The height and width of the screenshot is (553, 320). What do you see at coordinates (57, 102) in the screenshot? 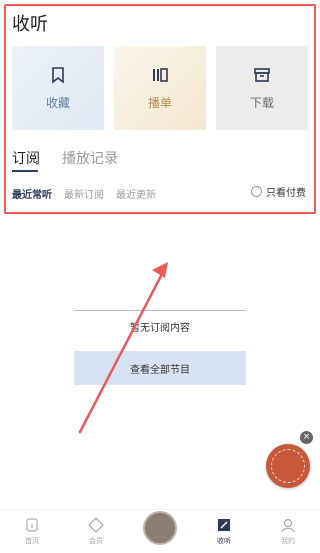
I see `collect-card-label: 收藏` at bounding box center [57, 102].